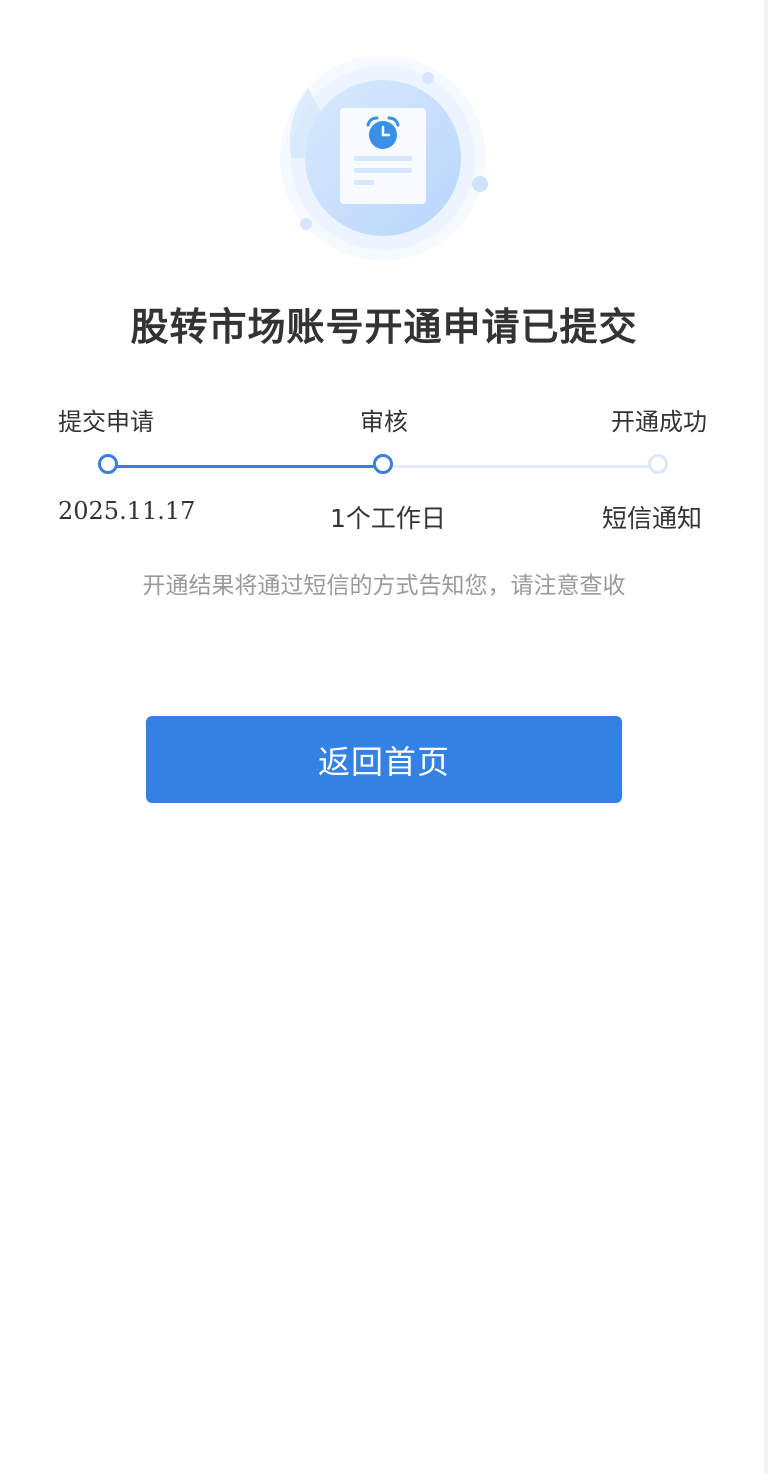  What do you see at coordinates (108, 464) in the screenshot?
I see `step-node-submit` at bounding box center [108, 464].